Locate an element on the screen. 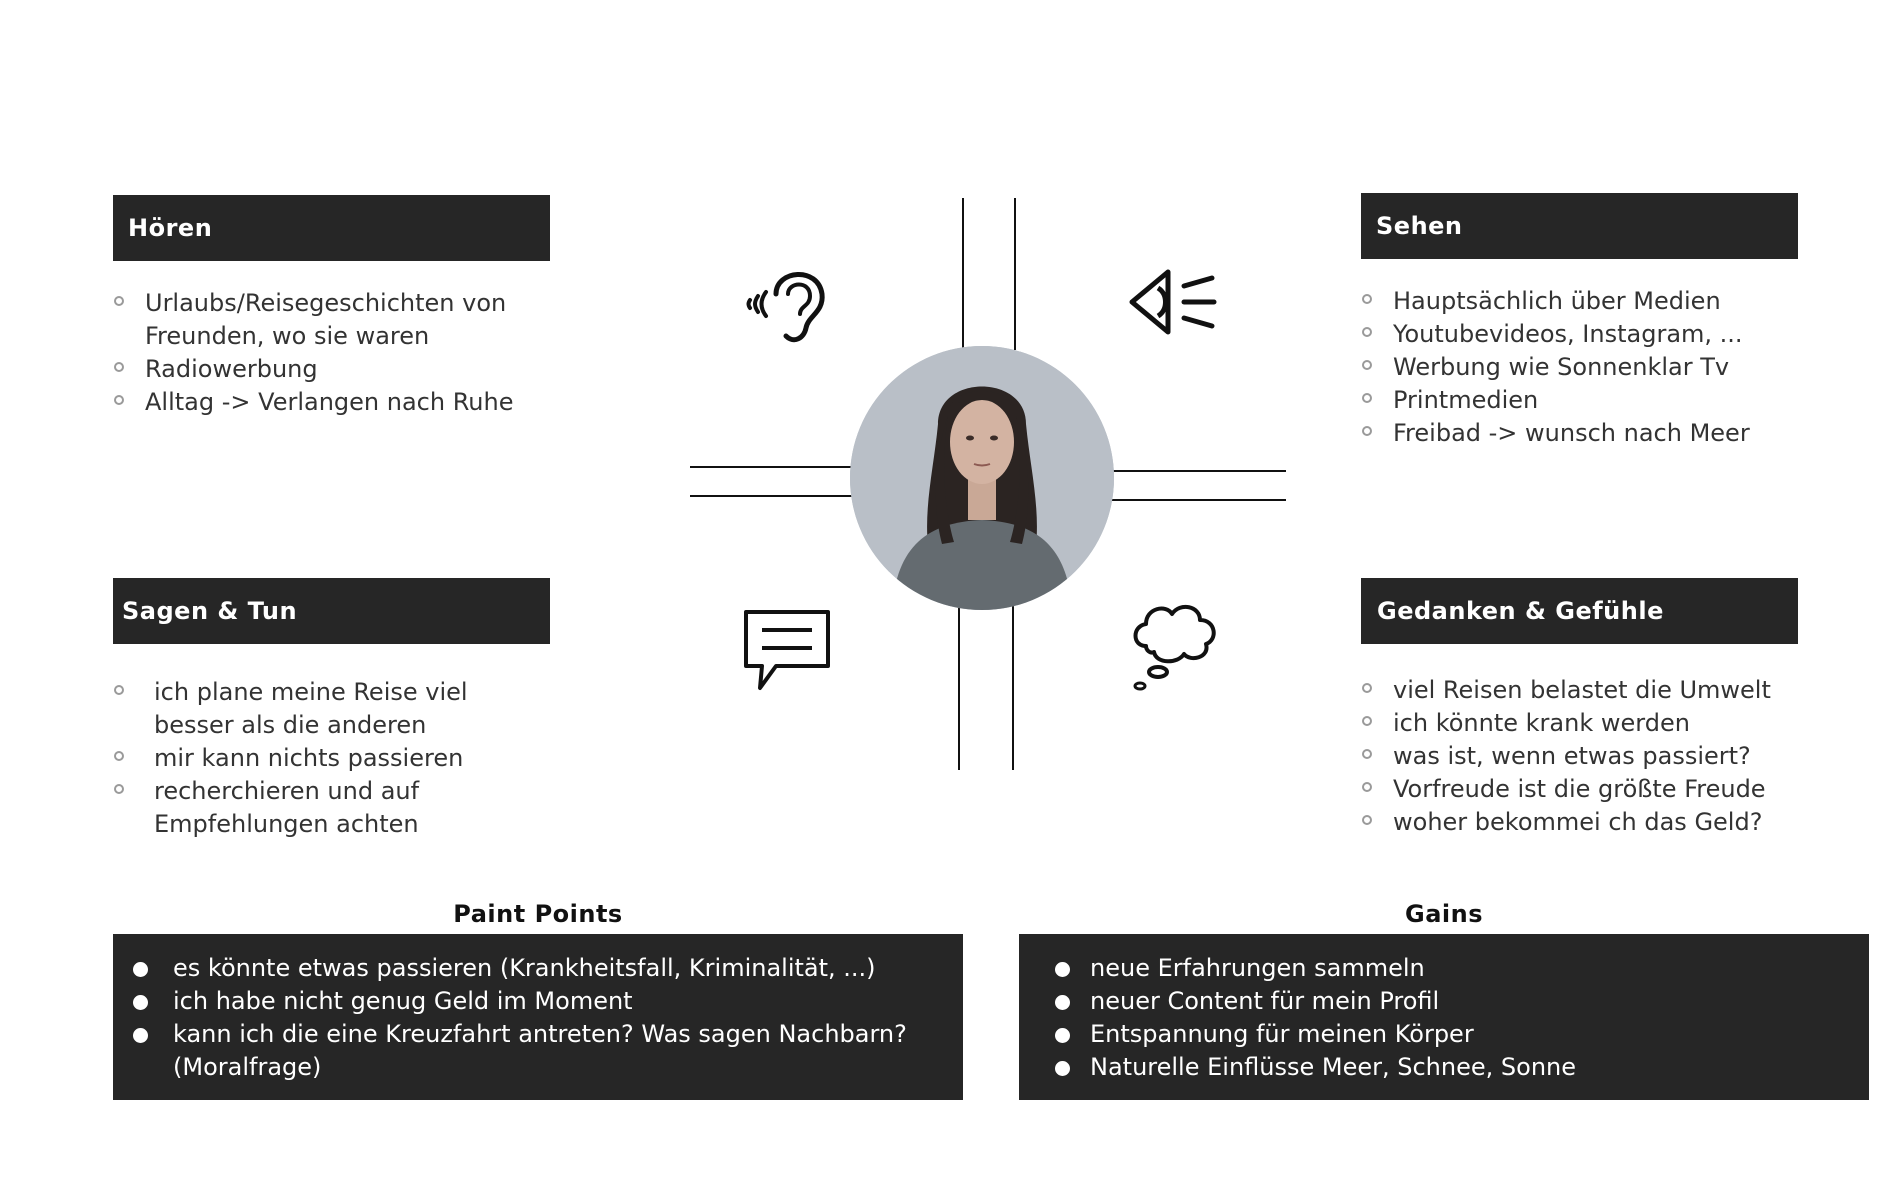 The height and width of the screenshot is (1200, 1900). list-item: Naturelle Einflüsse Meer, Schnee, Sonne is located at coordinates (1444, 1067).